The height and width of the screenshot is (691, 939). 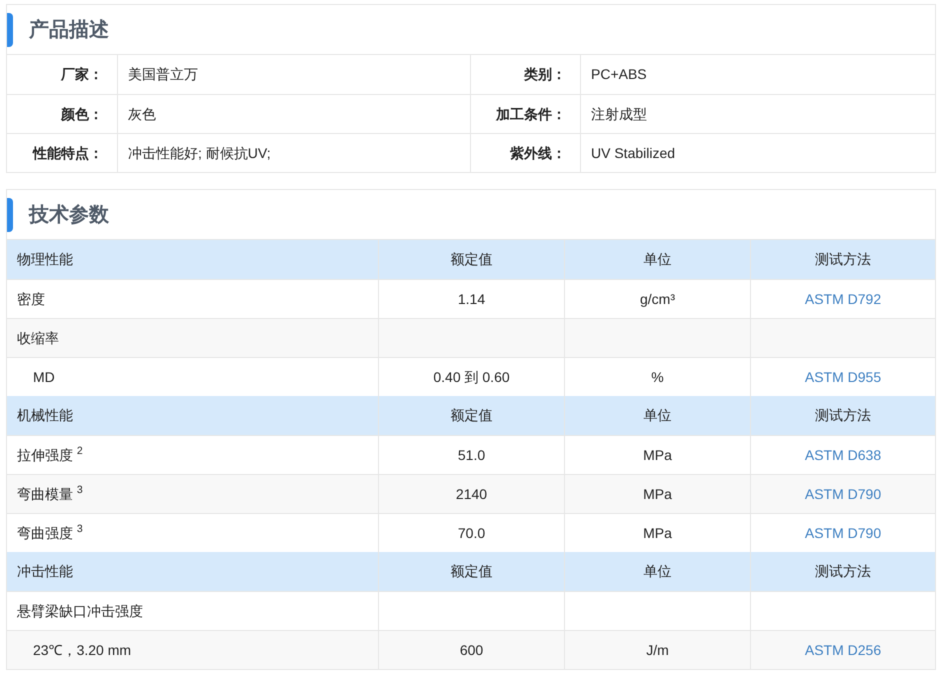 What do you see at coordinates (38, 338) in the screenshot?
I see `table-cell-text: 收缩率` at bounding box center [38, 338].